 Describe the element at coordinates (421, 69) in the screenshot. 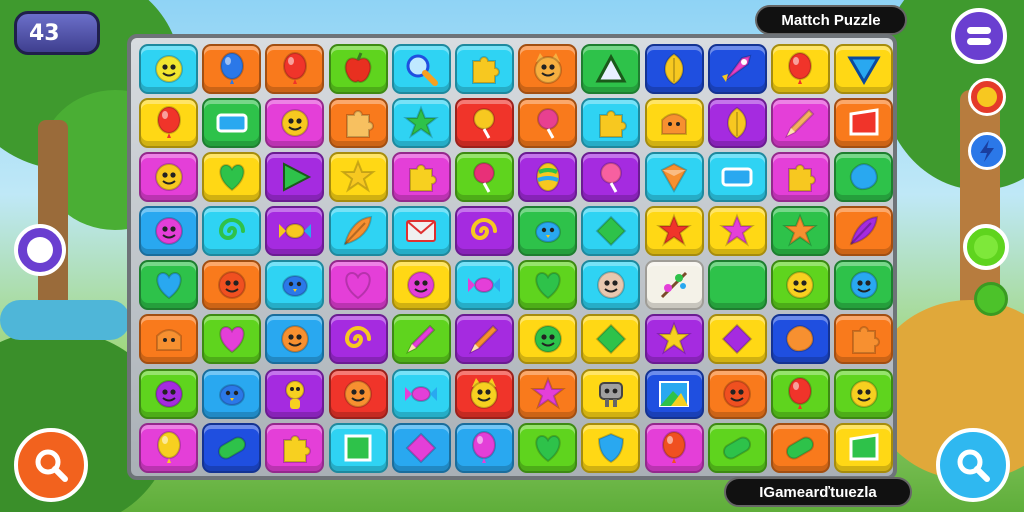

I see `tile-r1-c5` at that location.